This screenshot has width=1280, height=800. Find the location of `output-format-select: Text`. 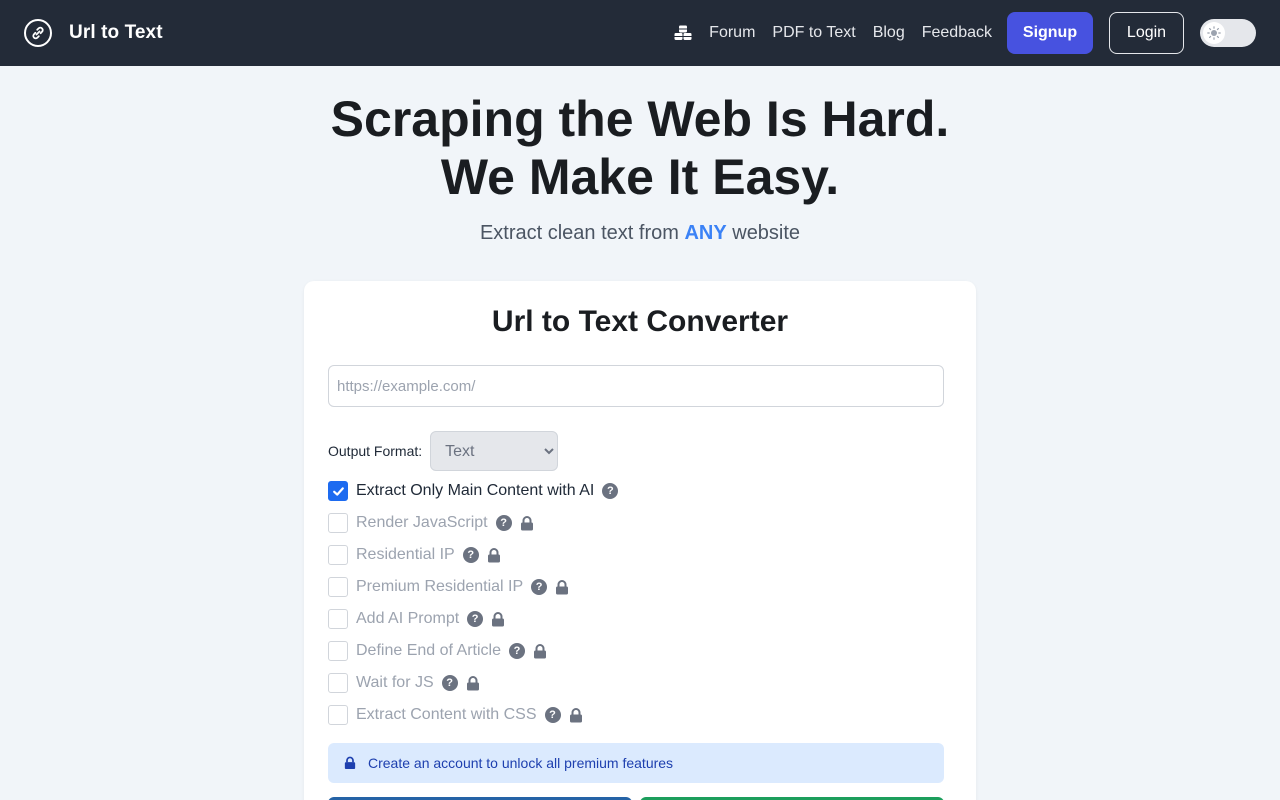

output-format-select: Text is located at coordinates (494, 451).